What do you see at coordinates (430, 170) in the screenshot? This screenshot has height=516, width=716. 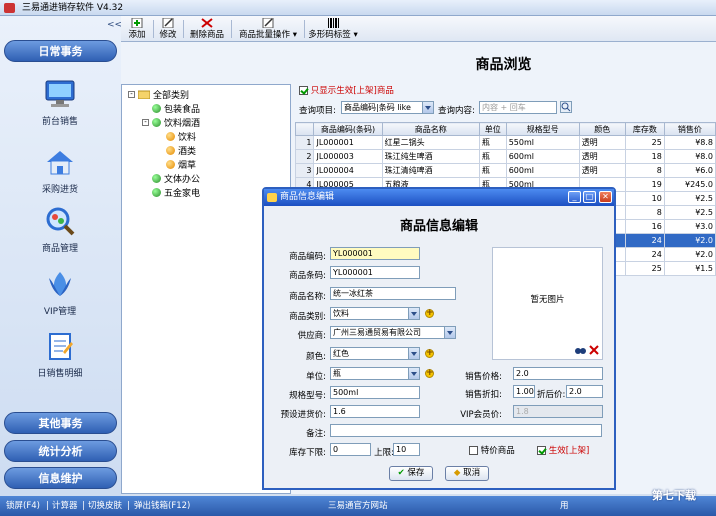 I see `table-cell: 珠江清纯啤酒` at bounding box center [430, 170].